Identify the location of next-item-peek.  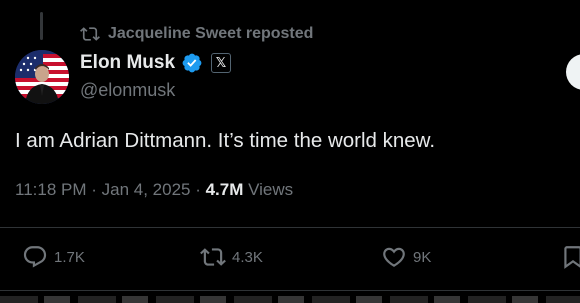
(290, 299).